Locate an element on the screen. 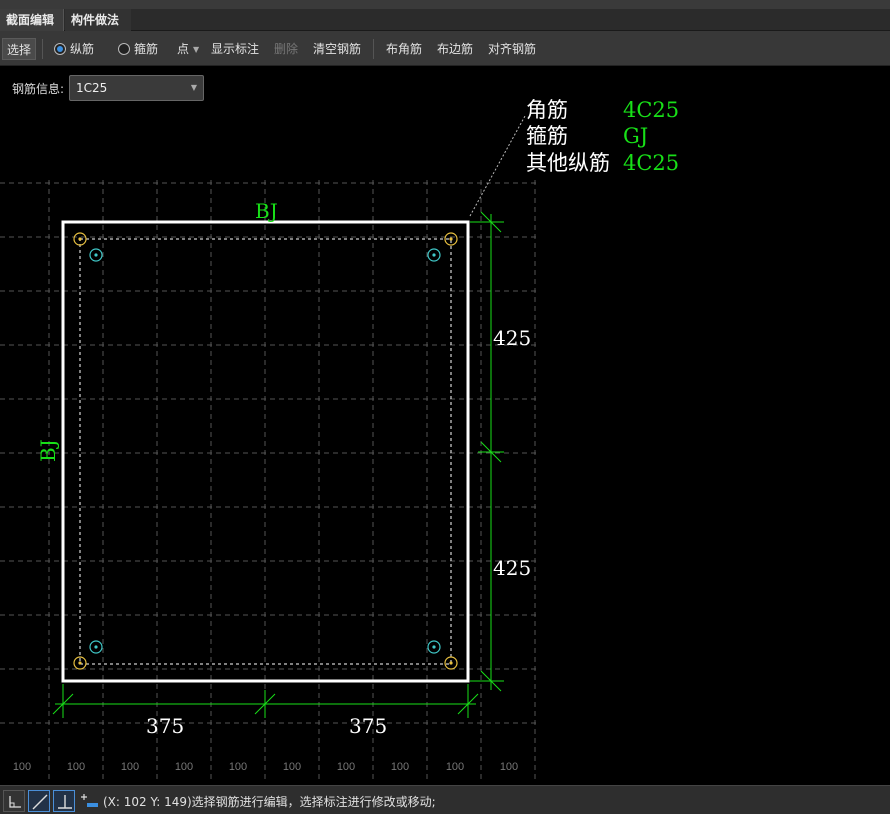  dim-bottom-left: 375 is located at coordinates (165, 726).